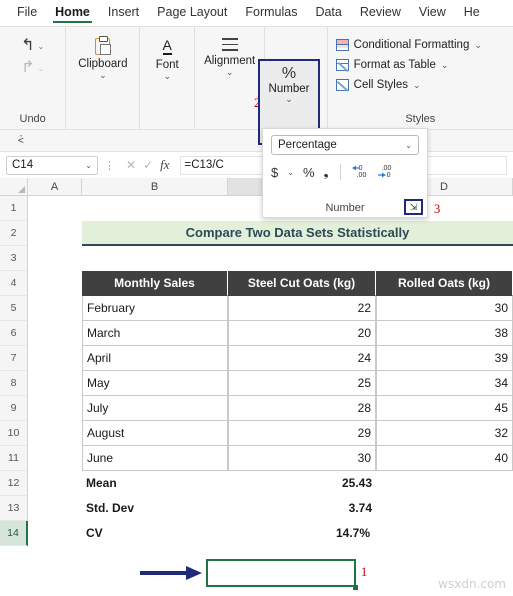 The width and height of the screenshot is (513, 596). What do you see at coordinates (444, 483) in the screenshot?
I see `cell-d12` at bounding box center [444, 483].